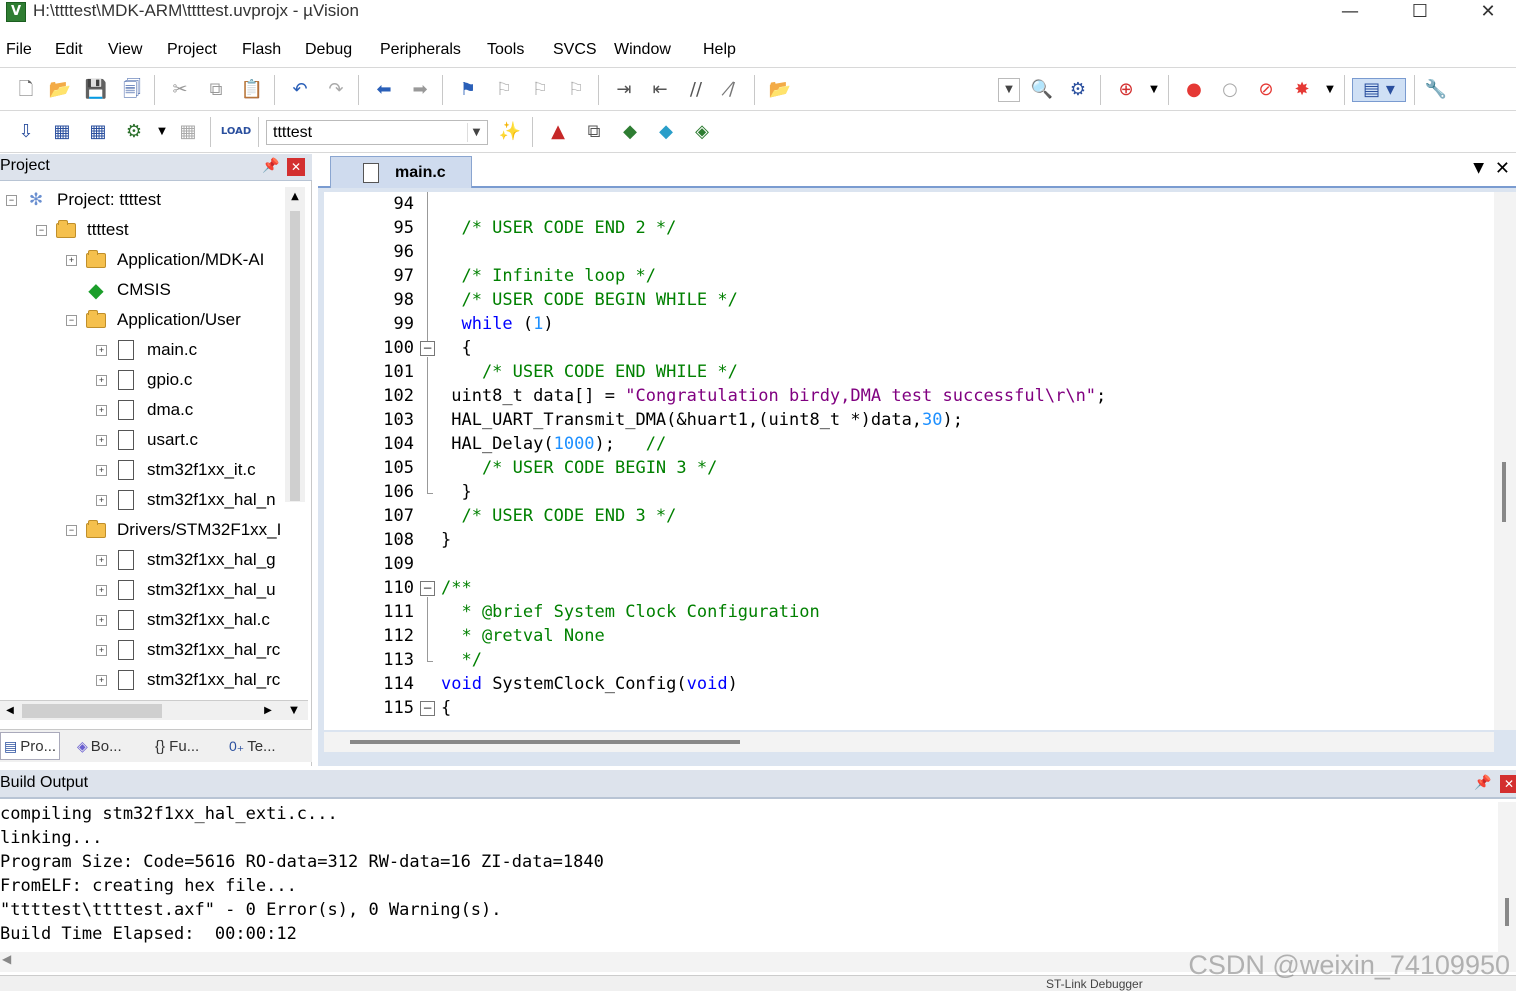 This screenshot has height=991, width=1516. What do you see at coordinates (548, 276) in the screenshot?
I see `code-line: /* Infinite loop */` at bounding box center [548, 276].